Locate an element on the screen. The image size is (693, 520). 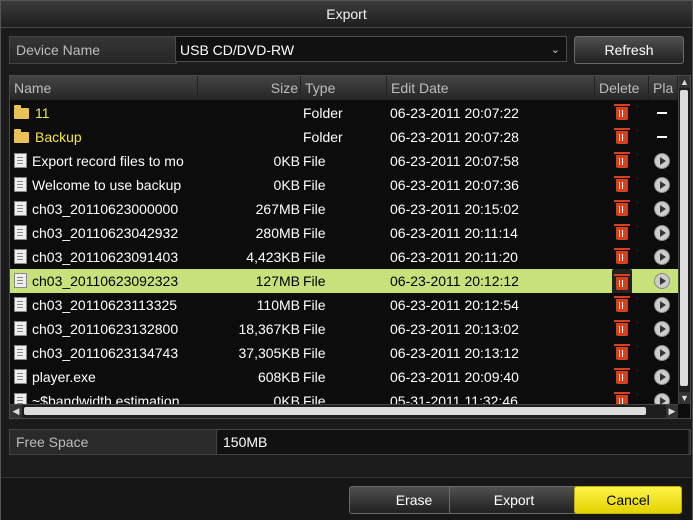
scroll-down-icon: ▼ is located at coordinates (684, 398).